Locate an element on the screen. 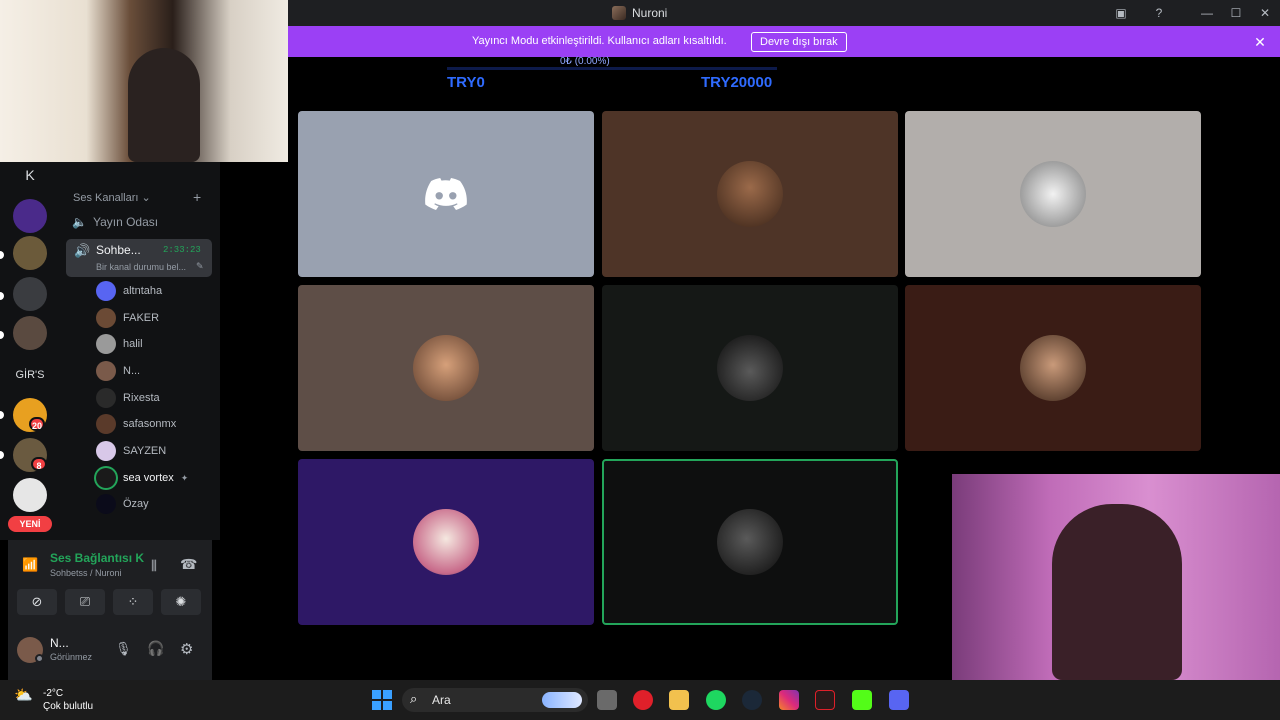 The width and height of the screenshot is (1280, 720). discord-logo-icon is located at coordinates (446, 194).